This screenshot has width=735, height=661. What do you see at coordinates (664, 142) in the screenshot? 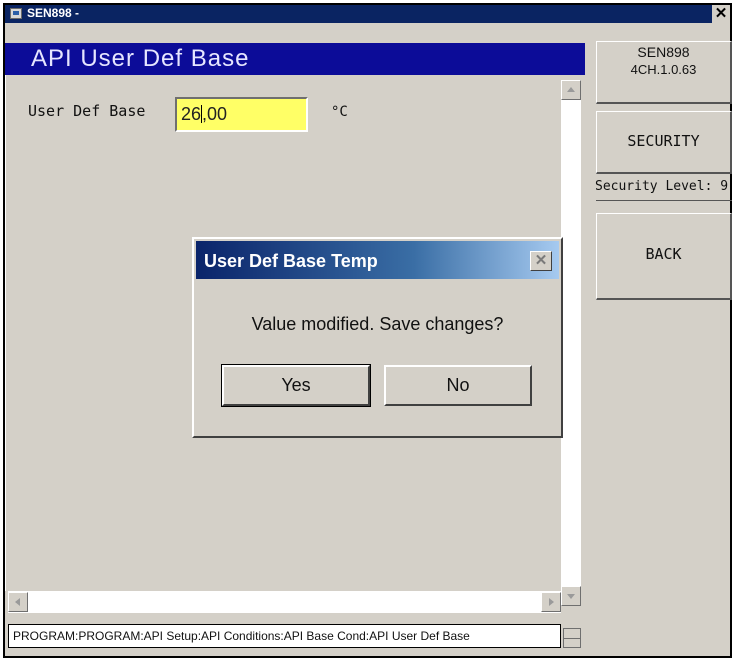
I see `security-button: SECURITY` at bounding box center [664, 142].